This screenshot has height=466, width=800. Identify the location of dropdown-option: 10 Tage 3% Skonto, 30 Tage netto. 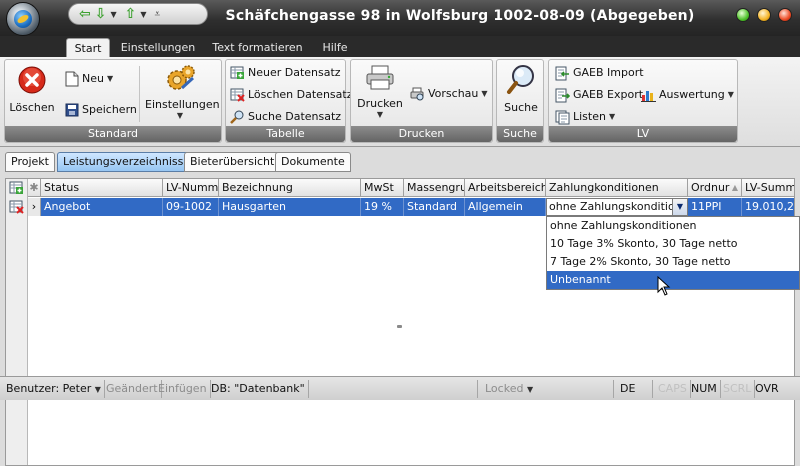
(673, 244).